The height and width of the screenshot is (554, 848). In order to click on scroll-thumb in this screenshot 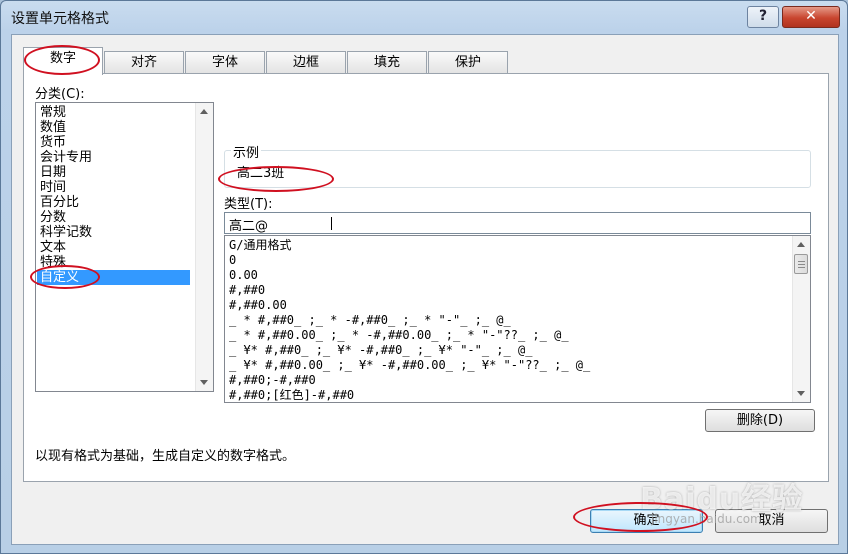, I will do `click(801, 264)`.